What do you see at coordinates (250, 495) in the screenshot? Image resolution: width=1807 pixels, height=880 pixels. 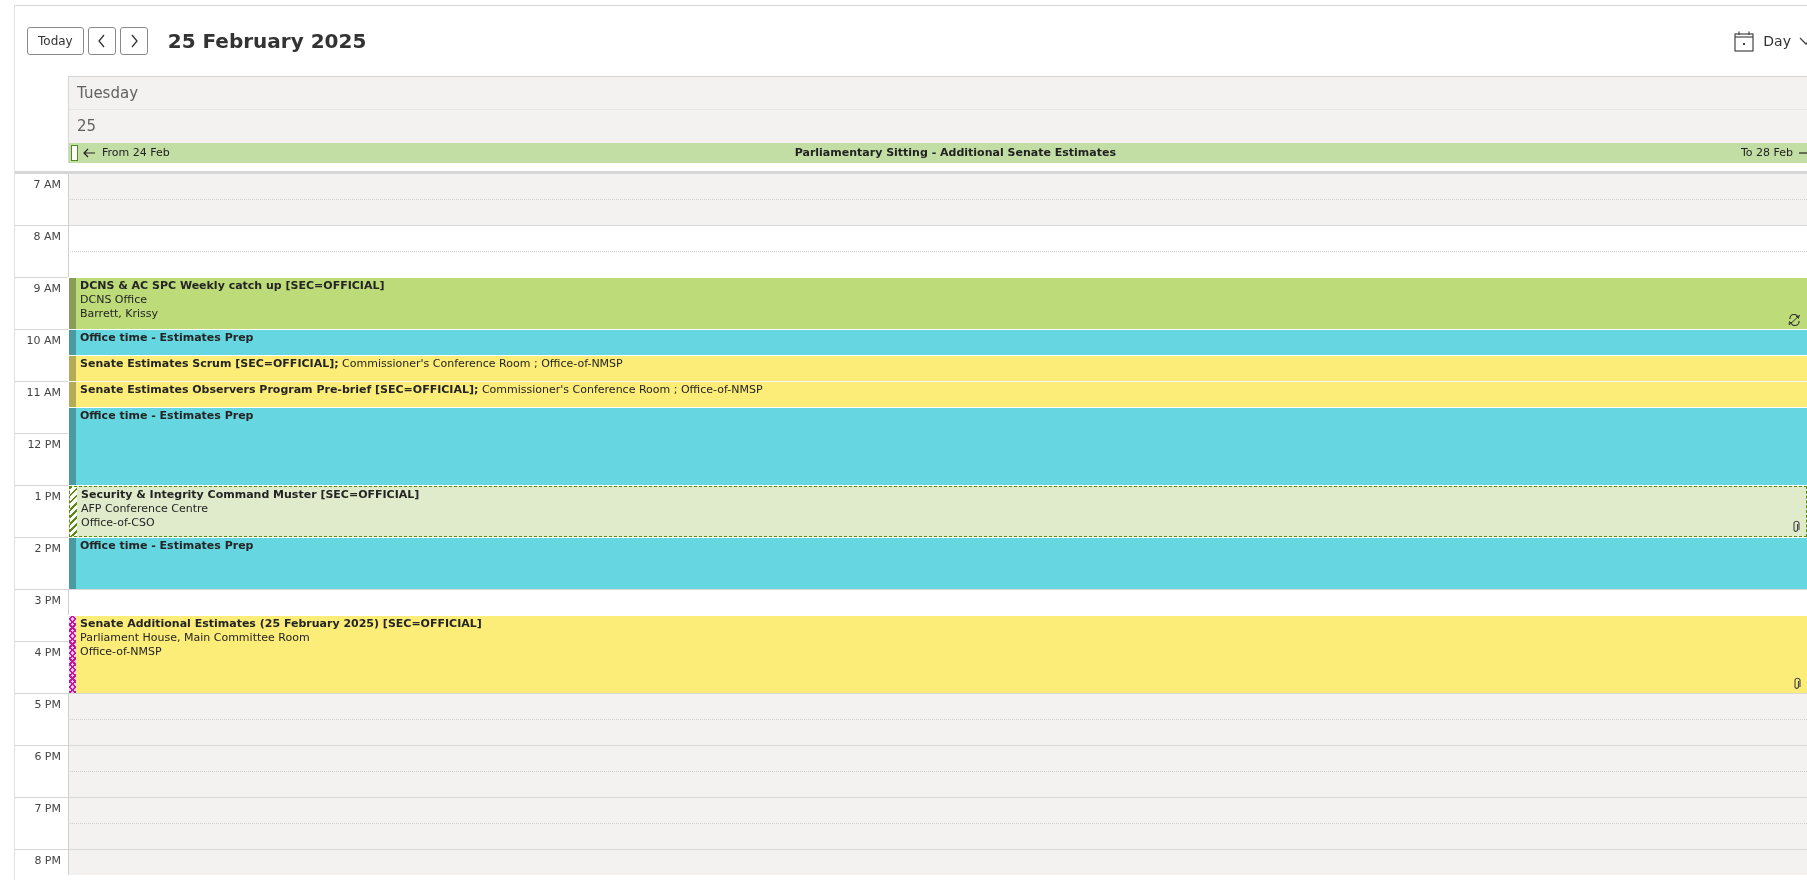 I see `event-title: Security & Integrity Command Muster [SEC=OFFICIAL]` at bounding box center [250, 495].